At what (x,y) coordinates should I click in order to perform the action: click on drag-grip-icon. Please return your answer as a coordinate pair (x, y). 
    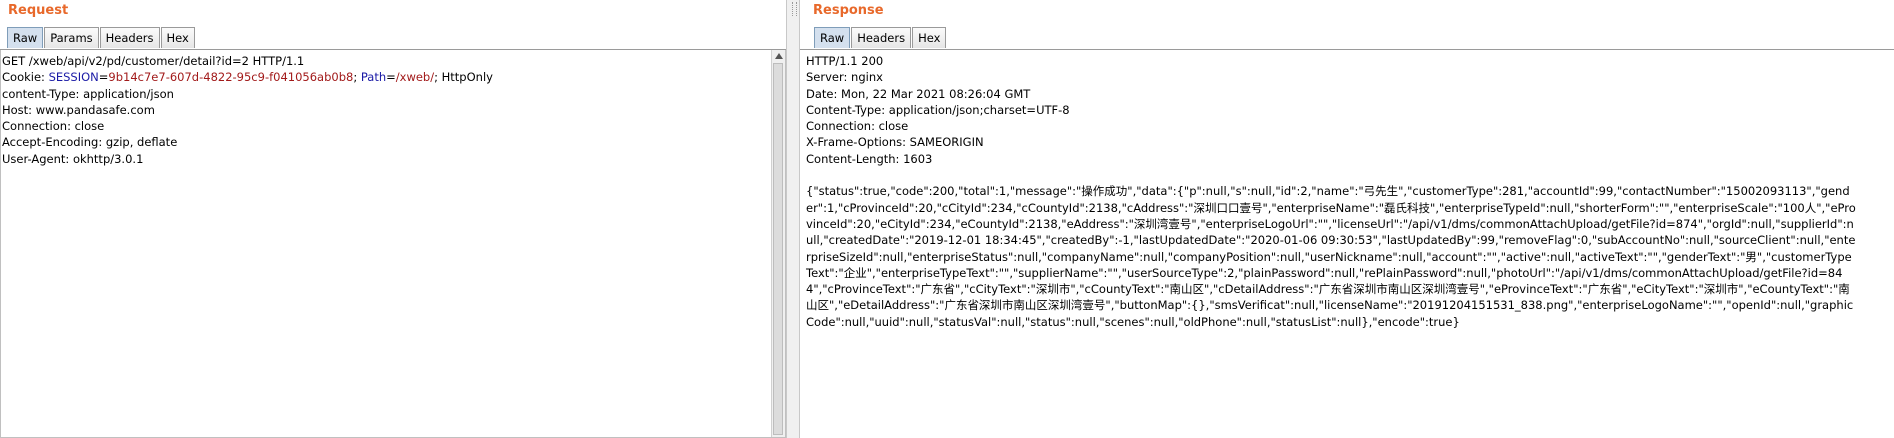
    Looking at the image, I should click on (794, 9).